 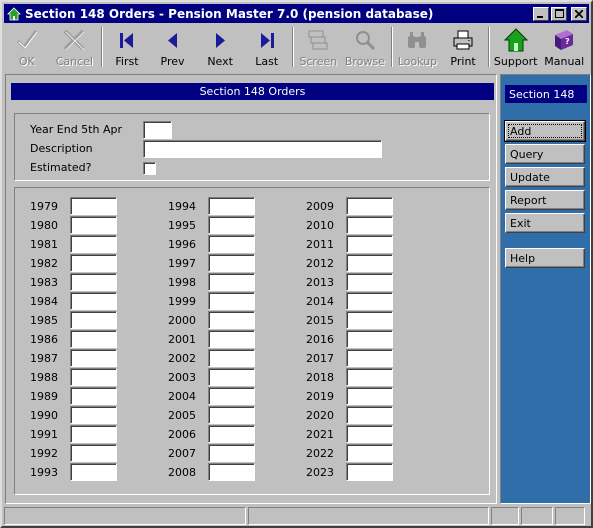 What do you see at coordinates (44, 472) in the screenshot?
I see `year-label: 1993` at bounding box center [44, 472].